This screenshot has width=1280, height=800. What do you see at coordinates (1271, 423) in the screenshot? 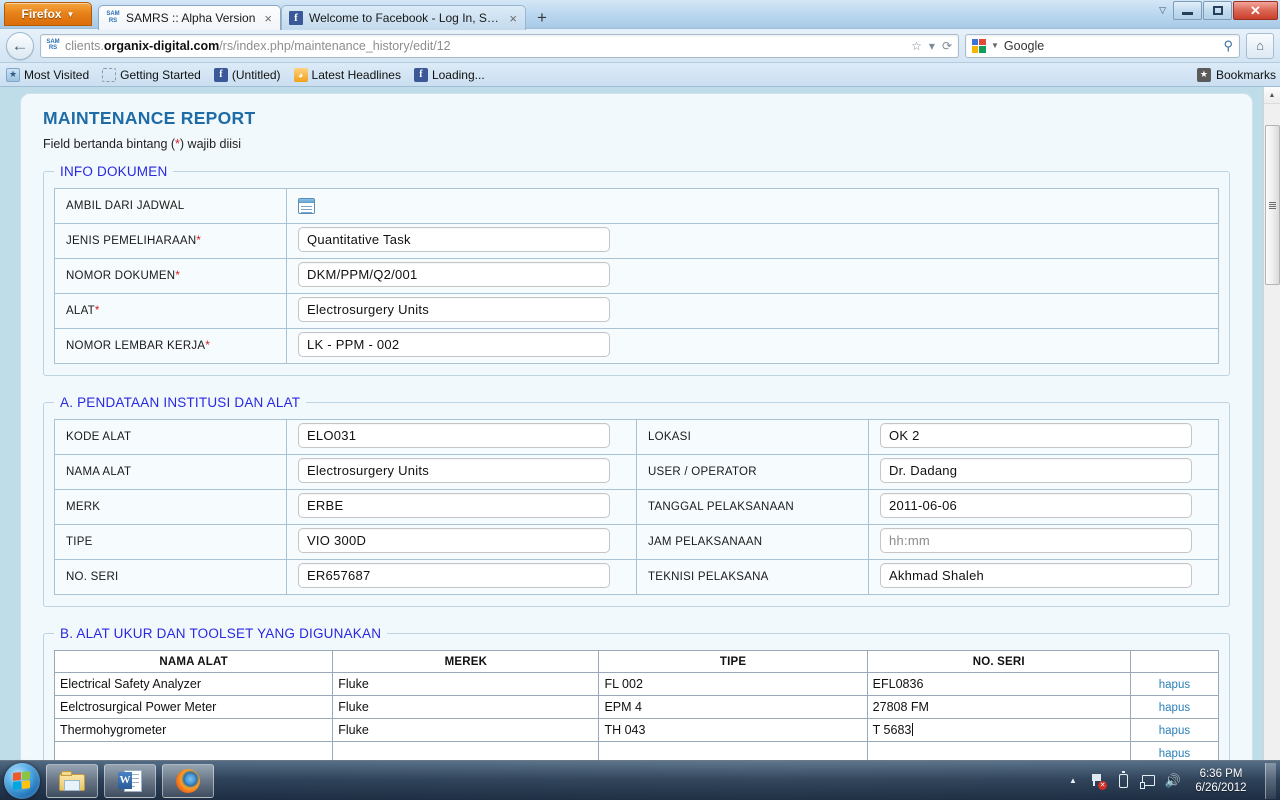
I see `vertical-scrollbar: ▲` at bounding box center [1271, 423].